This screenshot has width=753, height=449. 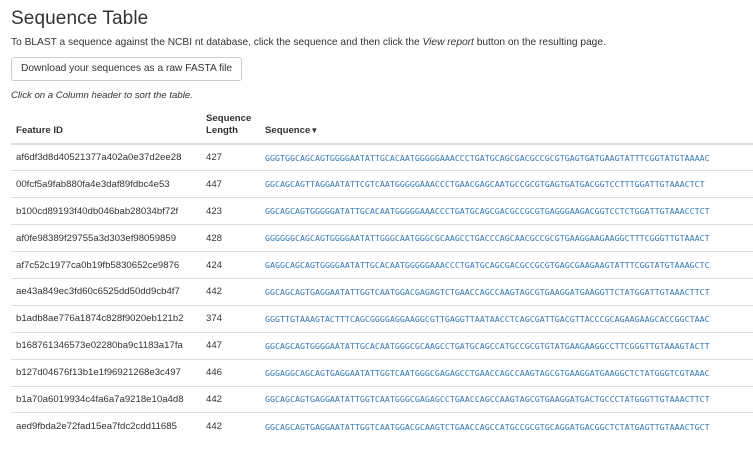 I want to click on feature-id-cell: af0fe98389f29755a3d303ef98059859, so click(x=106, y=238).